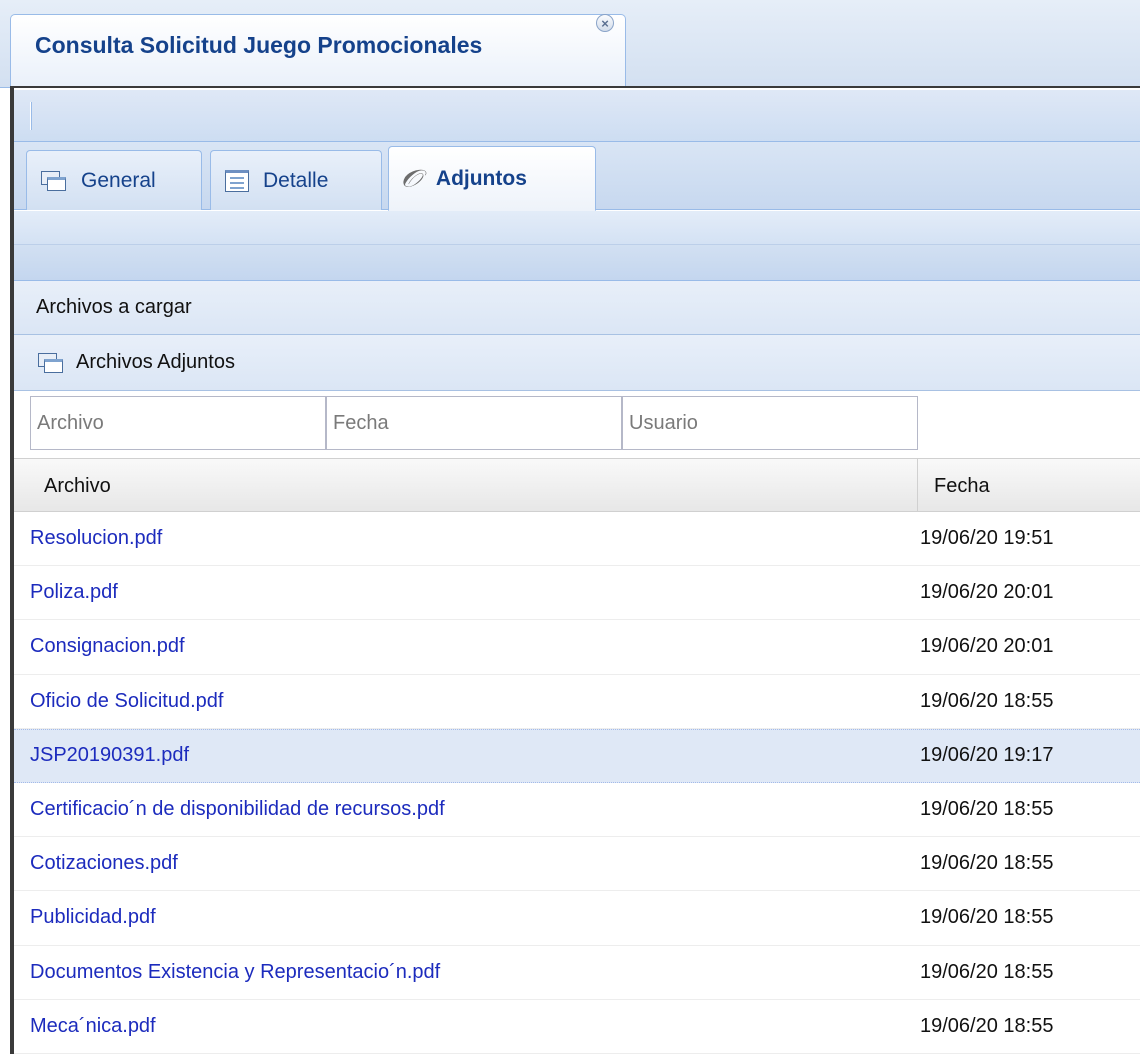 The height and width of the screenshot is (1054, 1140). What do you see at coordinates (259, 44) in the screenshot?
I see `window-tab-title: Consulta Solicitud Juego Promocionales` at bounding box center [259, 44].